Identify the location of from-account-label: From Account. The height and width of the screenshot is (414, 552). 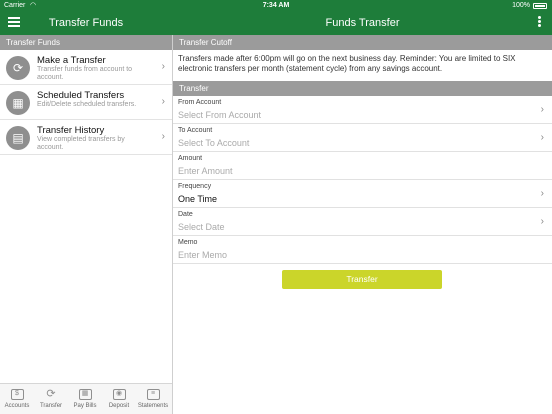
(200, 102).